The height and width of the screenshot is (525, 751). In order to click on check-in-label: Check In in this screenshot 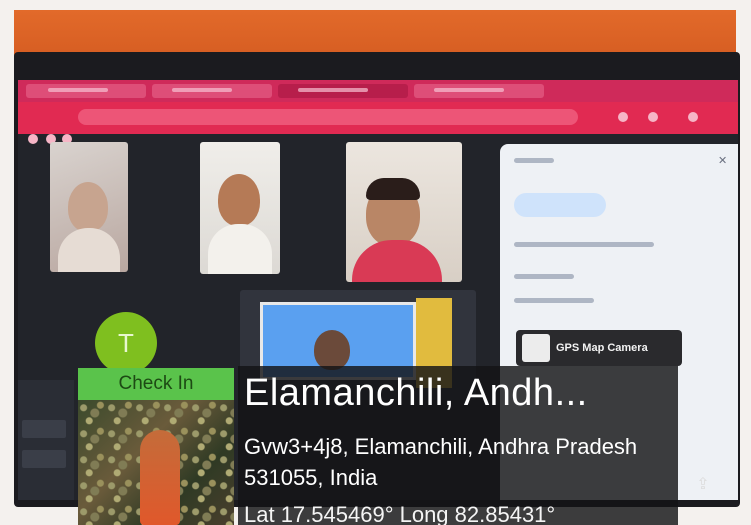, I will do `click(156, 384)`.